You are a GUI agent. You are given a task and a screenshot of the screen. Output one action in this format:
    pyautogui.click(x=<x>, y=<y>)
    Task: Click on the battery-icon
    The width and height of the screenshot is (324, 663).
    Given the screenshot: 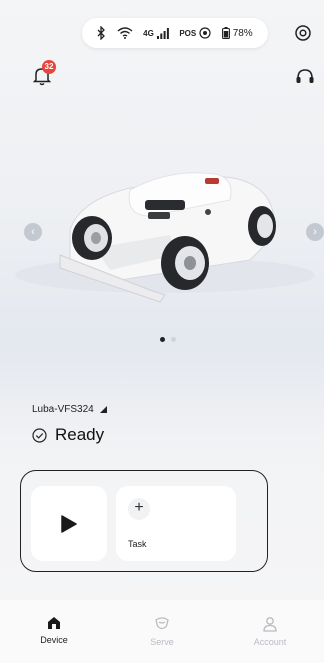 What is the action you would take?
    pyautogui.click(x=225, y=33)
    